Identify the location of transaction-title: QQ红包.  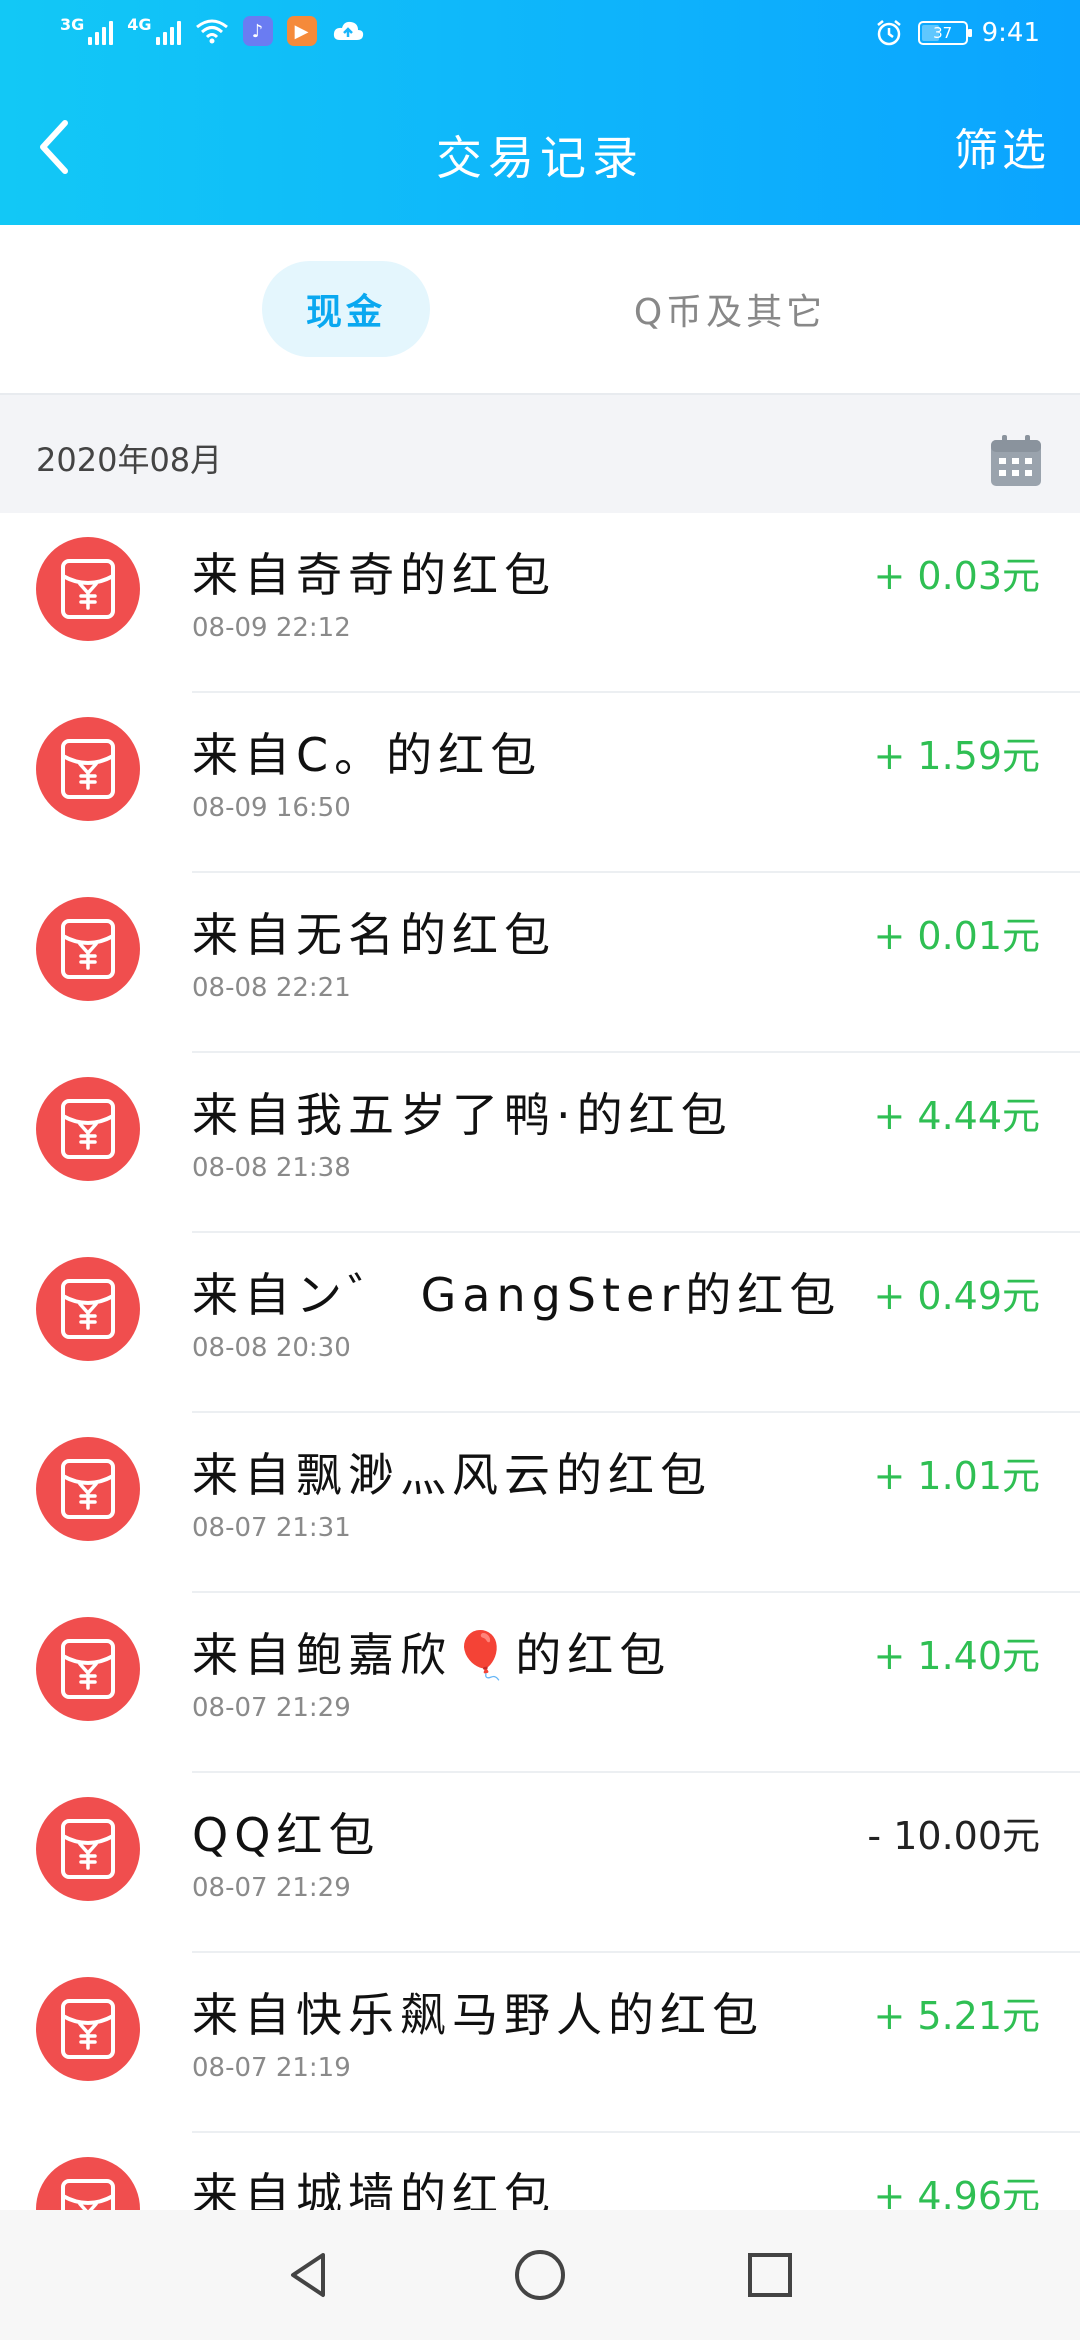
(286, 1835).